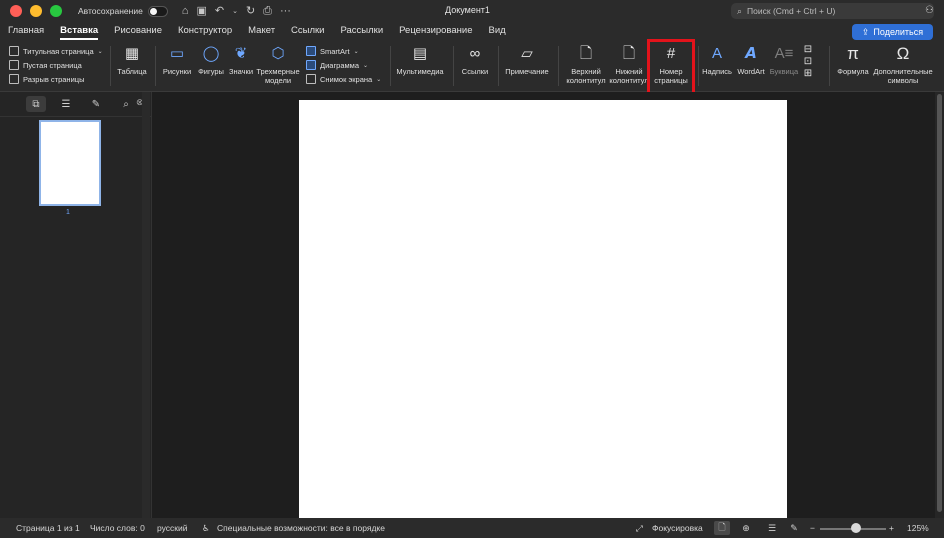  What do you see at coordinates (48, 528) in the screenshot?
I see `page-count-status: Страница 1 из 1` at bounding box center [48, 528].